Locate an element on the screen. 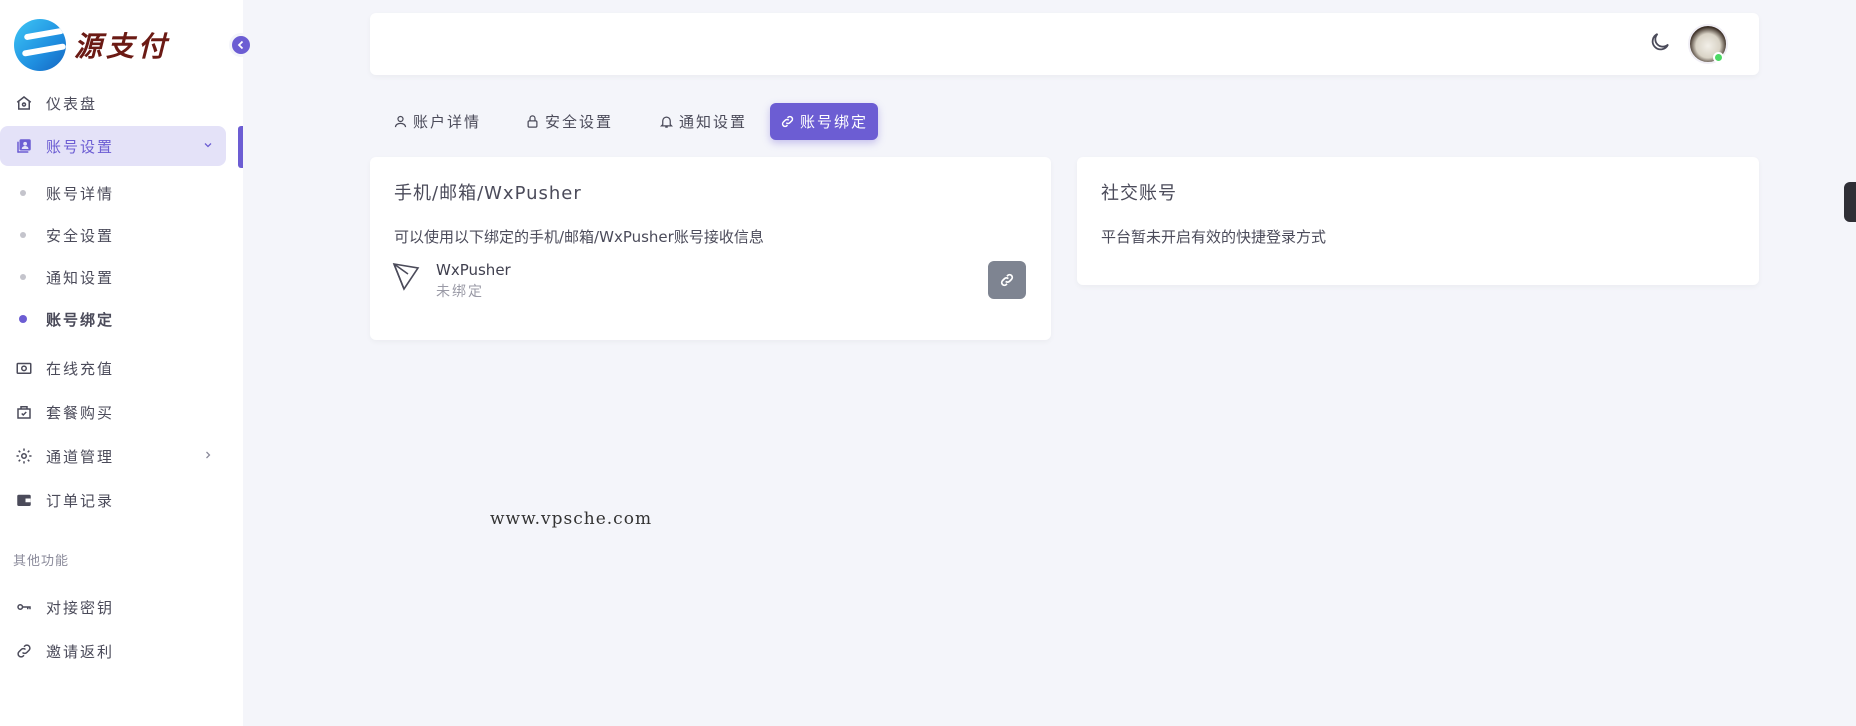 Image resolution: width=1856 pixels, height=726 pixels. binding-item-status: 未绑定 is located at coordinates (460, 292).